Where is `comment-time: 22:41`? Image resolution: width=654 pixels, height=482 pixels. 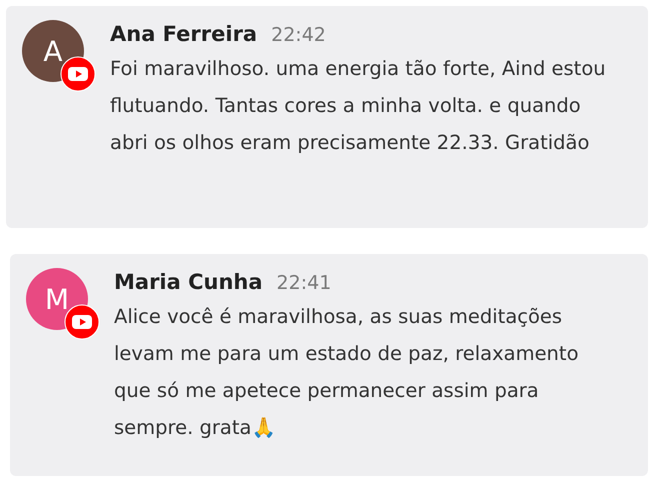 comment-time: 22:41 is located at coordinates (304, 283).